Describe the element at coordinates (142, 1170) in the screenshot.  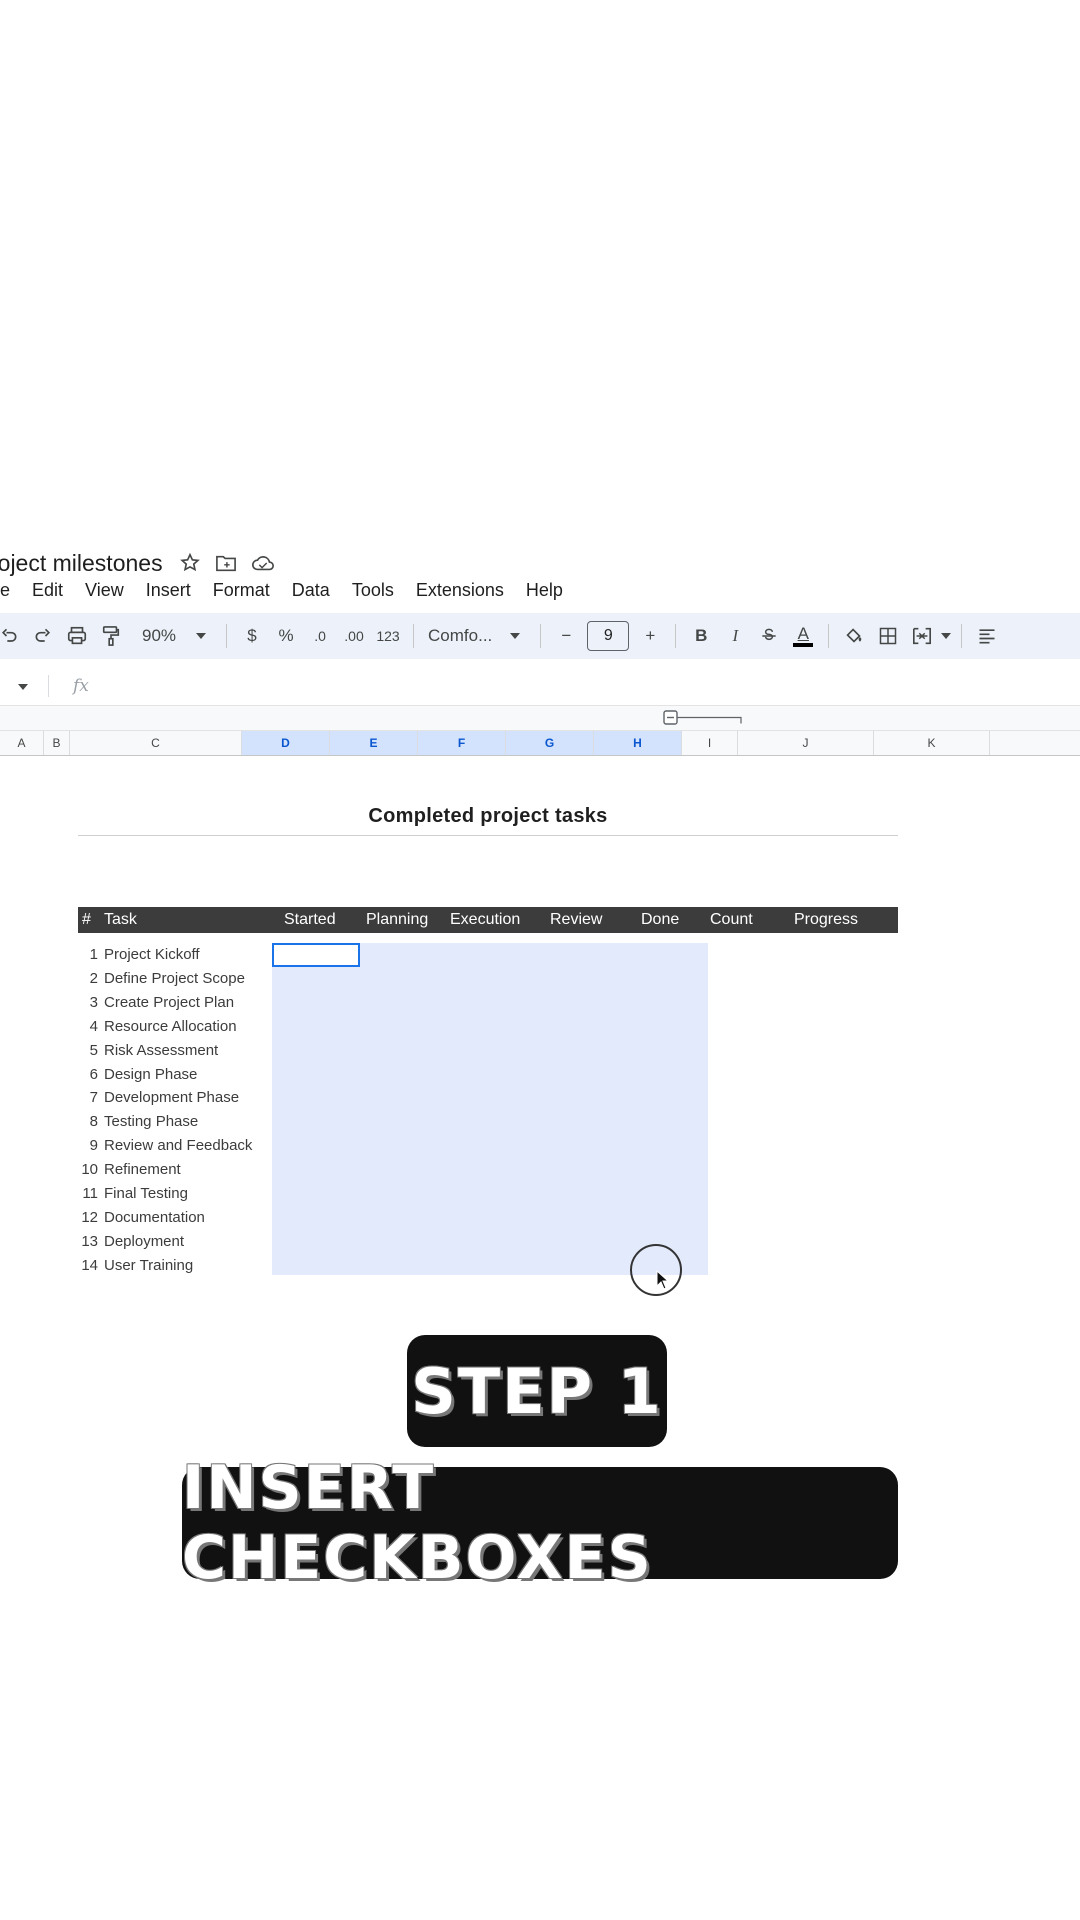
I see `task-name: Refinement` at that location.